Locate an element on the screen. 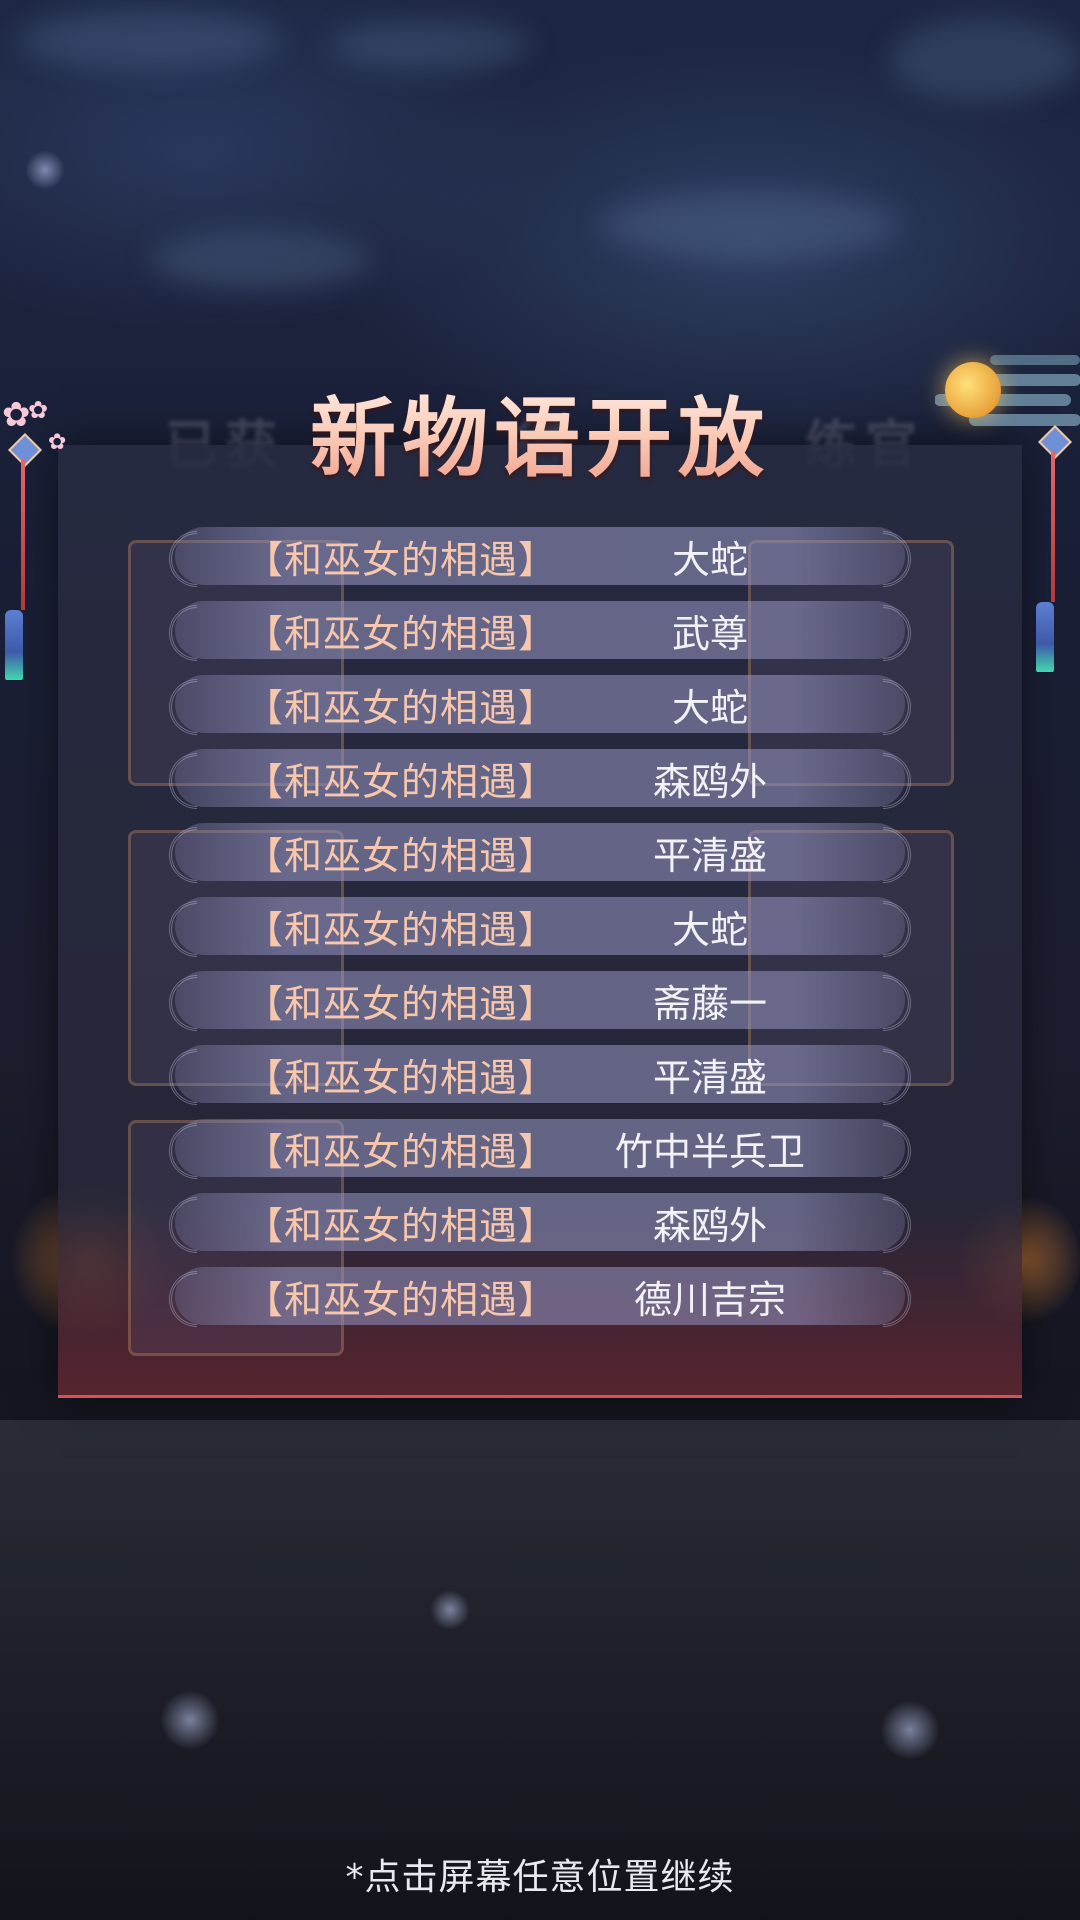 The height and width of the screenshot is (1920, 1080). list-item: 【和巫女的相遇】 竹中半兵卫 is located at coordinates (540, 1148).